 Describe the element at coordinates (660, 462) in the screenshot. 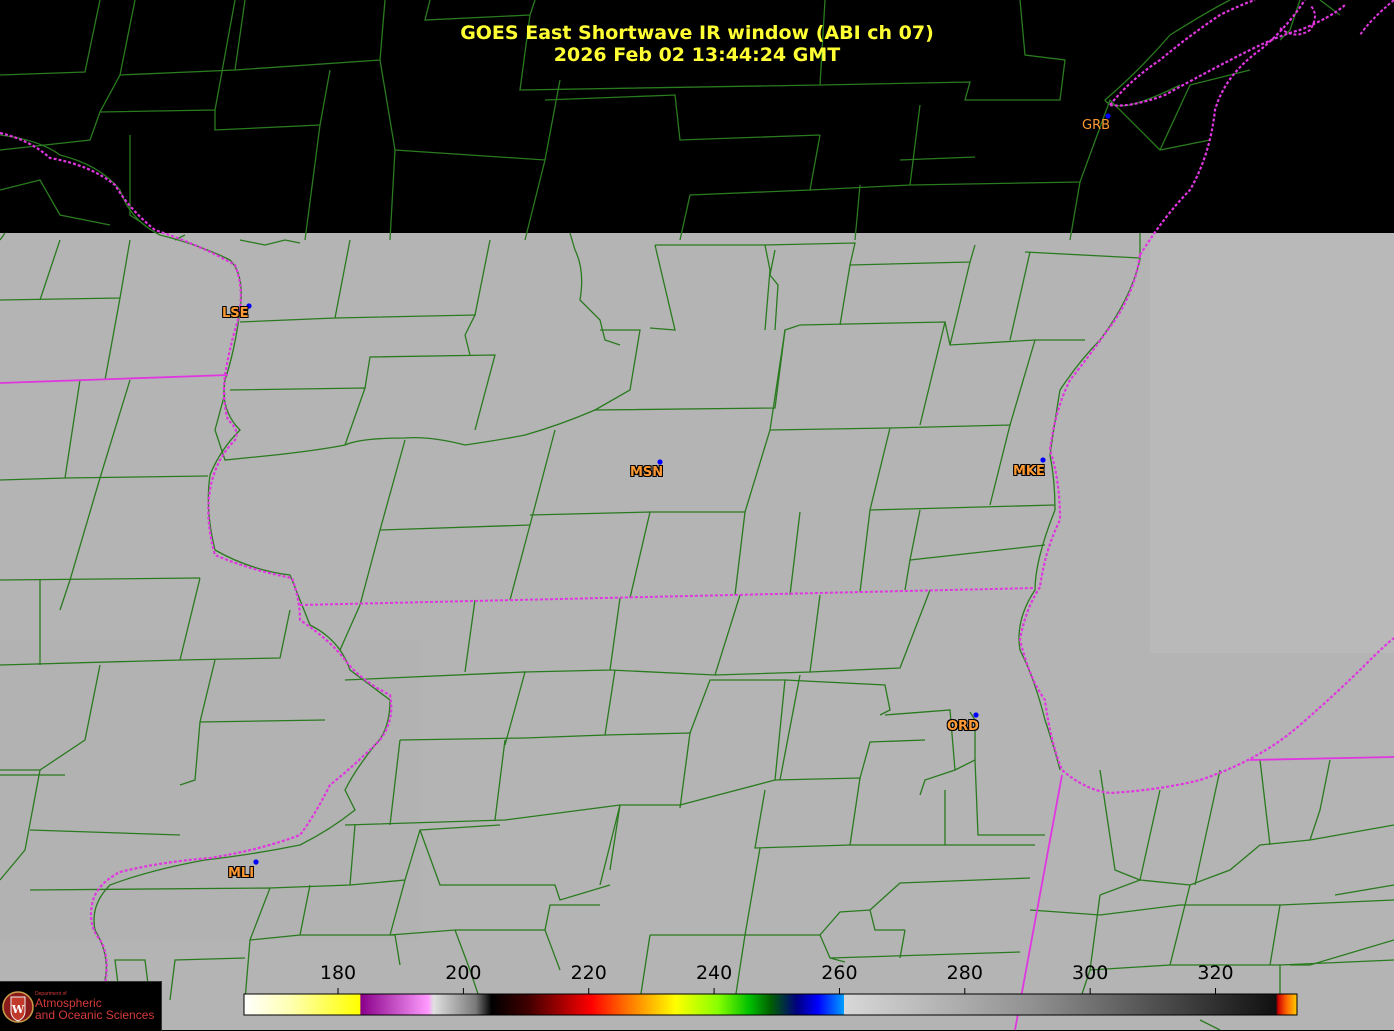

I see `station-dot-msn` at that location.